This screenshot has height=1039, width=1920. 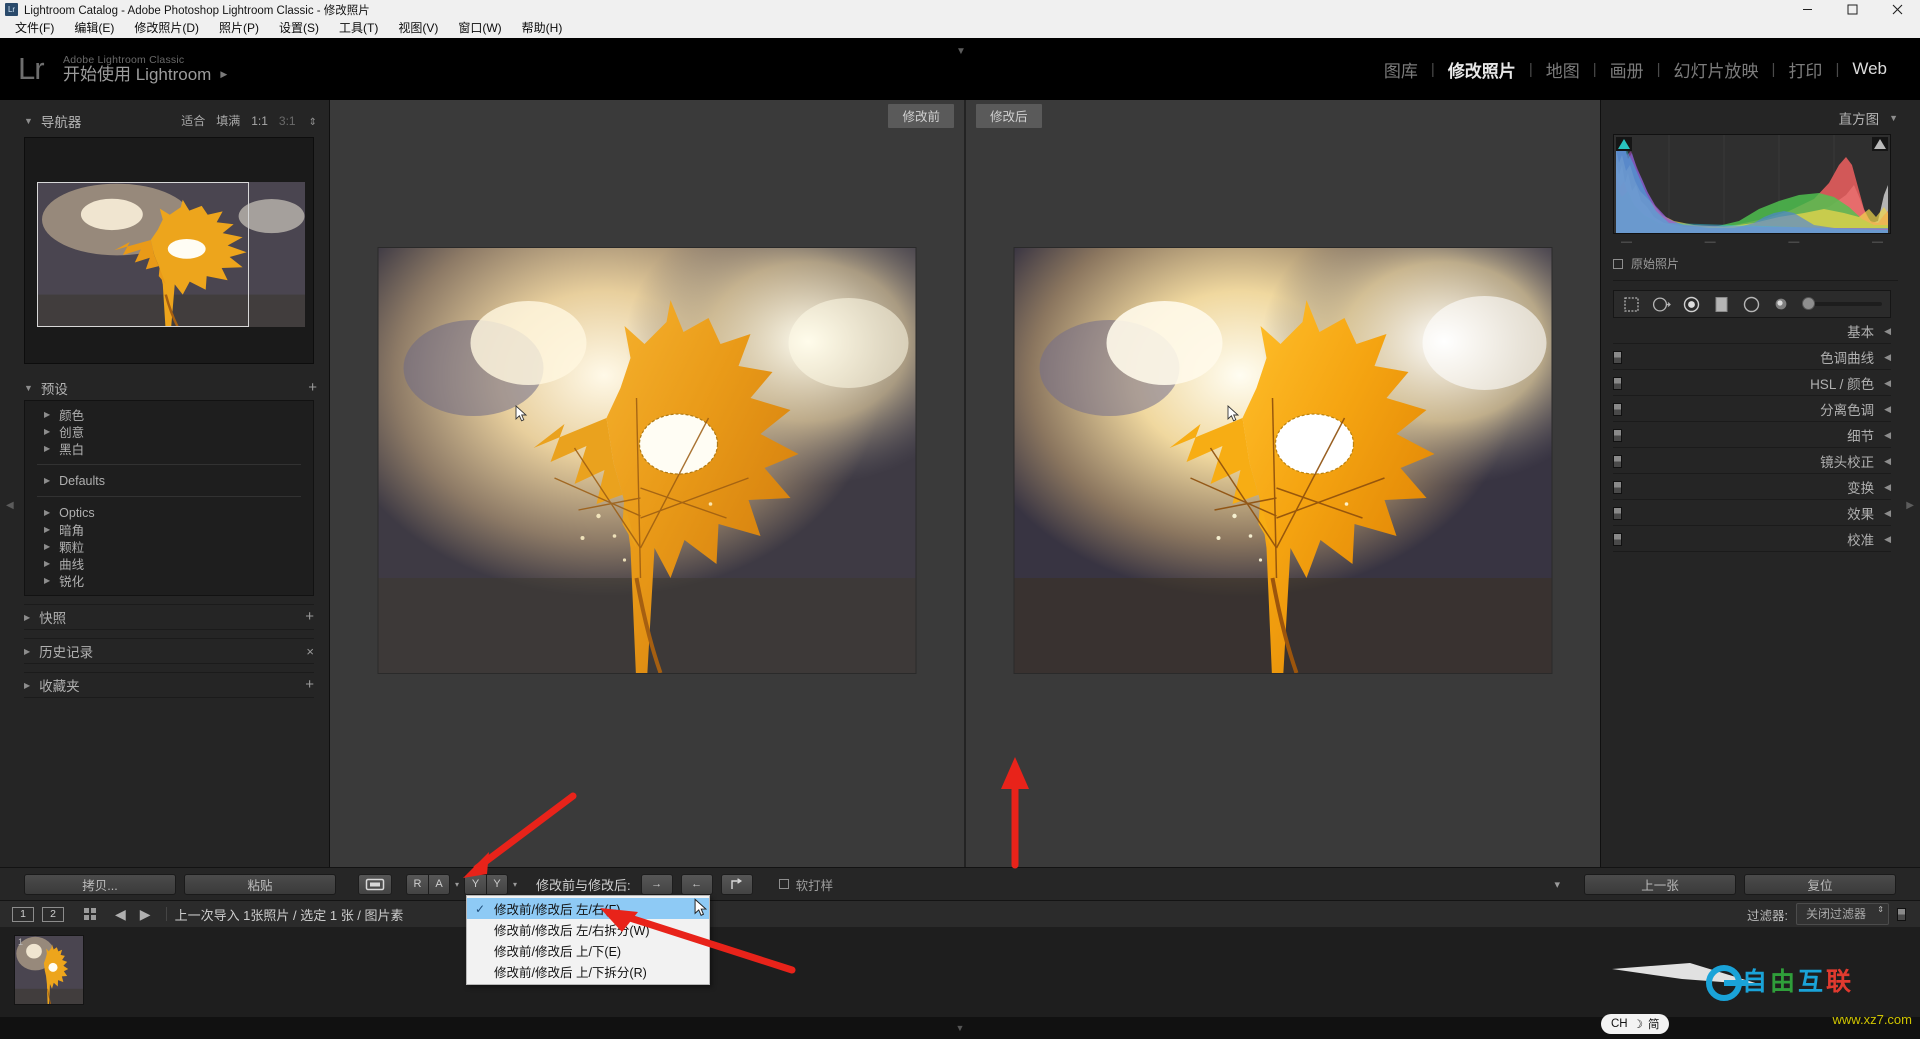 What do you see at coordinates (90, 914) in the screenshot?
I see `grid-view-icon` at bounding box center [90, 914].